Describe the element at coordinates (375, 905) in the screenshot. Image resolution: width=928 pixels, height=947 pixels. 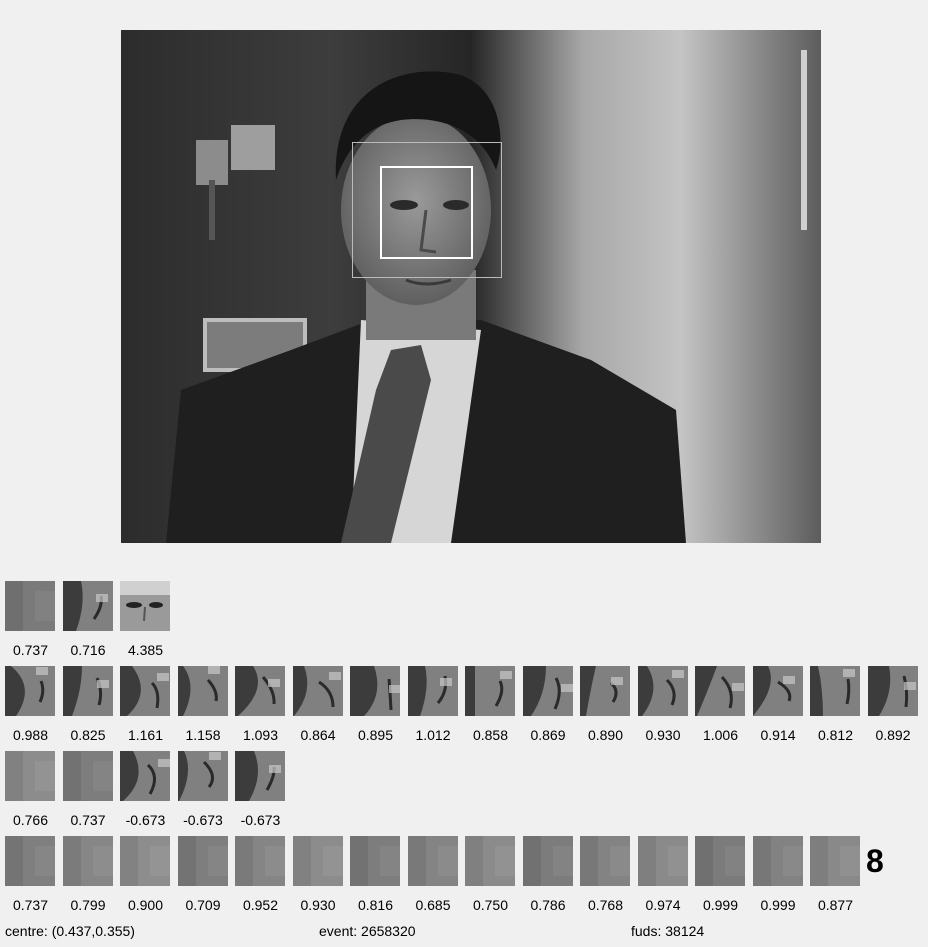
I see `thumbnail-score: 0.816` at that location.